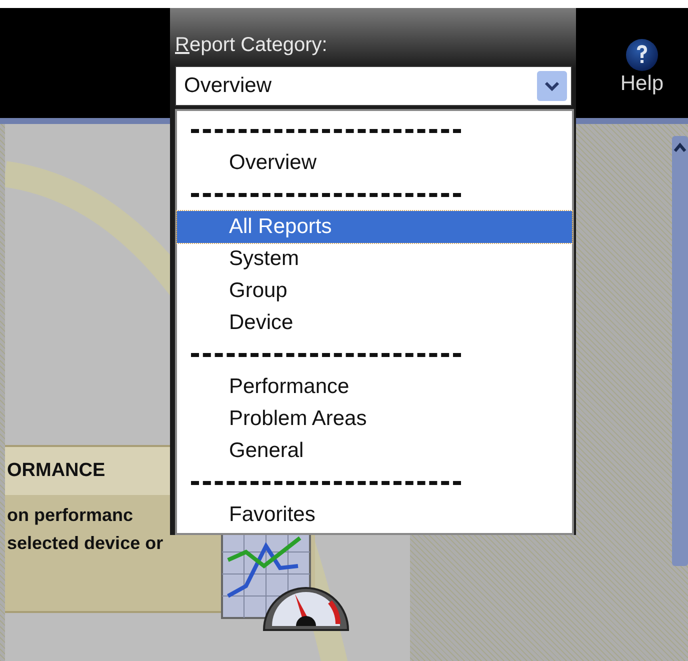 This screenshot has height=661, width=688. What do you see at coordinates (374, 323) in the screenshot?
I see `dropdown-option: Device` at bounding box center [374, 323].